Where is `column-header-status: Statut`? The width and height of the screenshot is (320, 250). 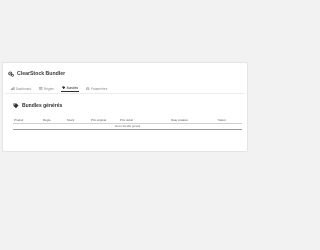
column-header-status: Statut is located at coordinates (222, 120).